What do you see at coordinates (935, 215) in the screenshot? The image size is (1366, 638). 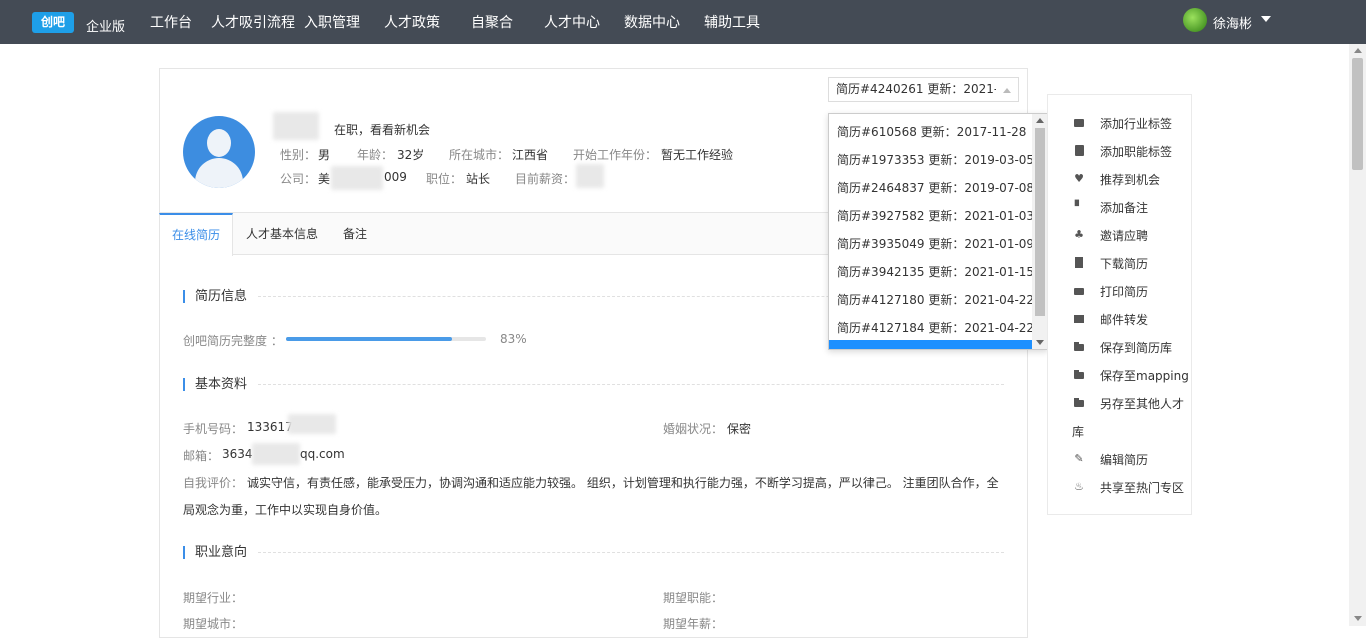 I see `version-option: 简历#3927582 更新：2021-01-03` at bounding box center [935, 215].